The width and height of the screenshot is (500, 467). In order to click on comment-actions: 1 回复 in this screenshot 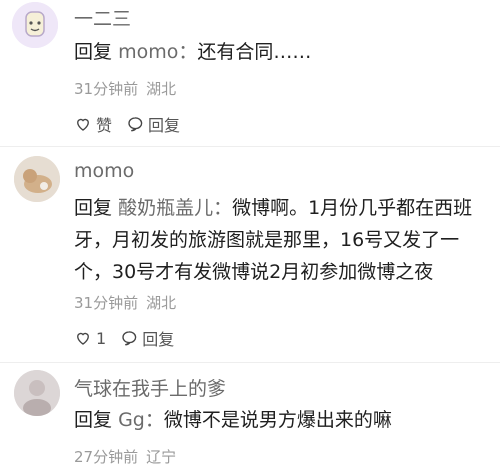, I will do `click(131, 338)`.